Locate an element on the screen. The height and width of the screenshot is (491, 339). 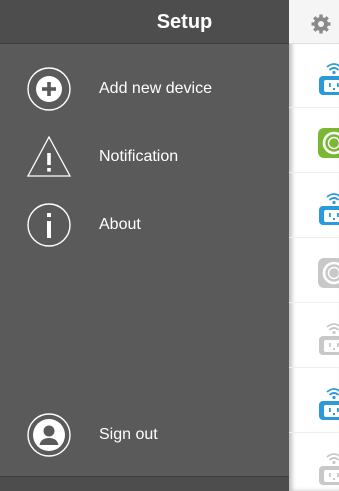
info-icon is located at coordinates (49, 225).